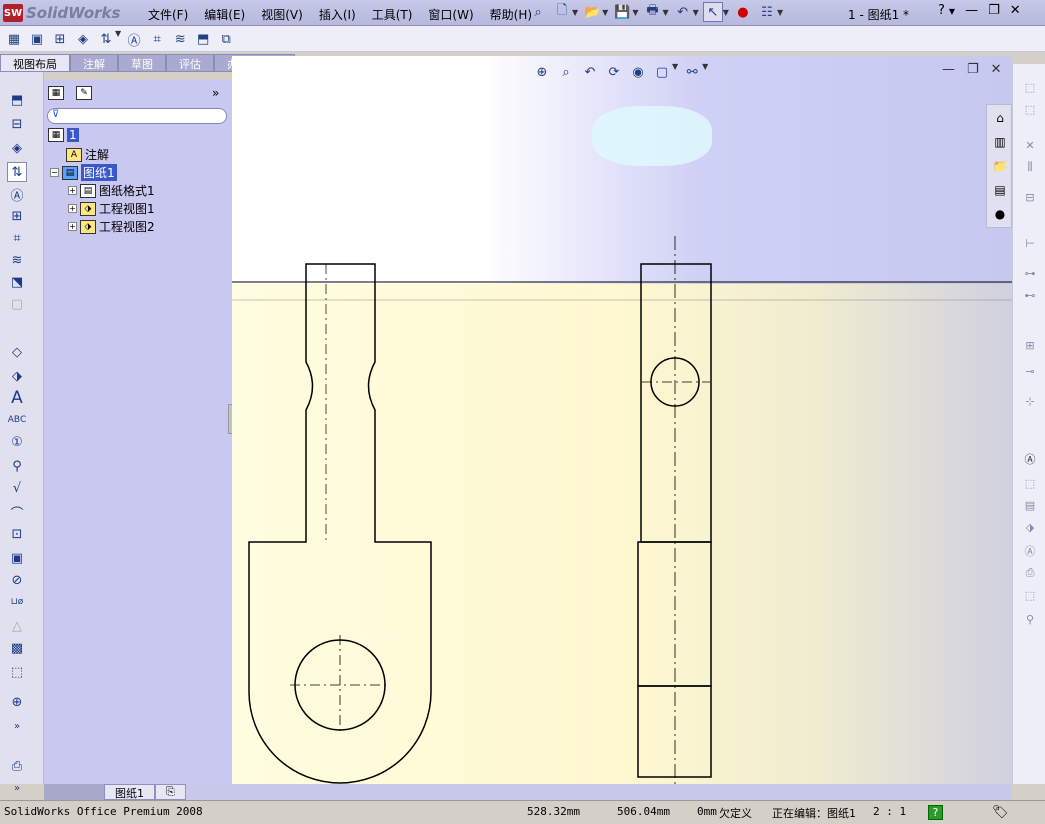 This screenshot has width=1045, height=824. What do you see at coordinates (674, 510) in the screenshot?
I see `drawing-view-side` at bounding box center [674, 510].